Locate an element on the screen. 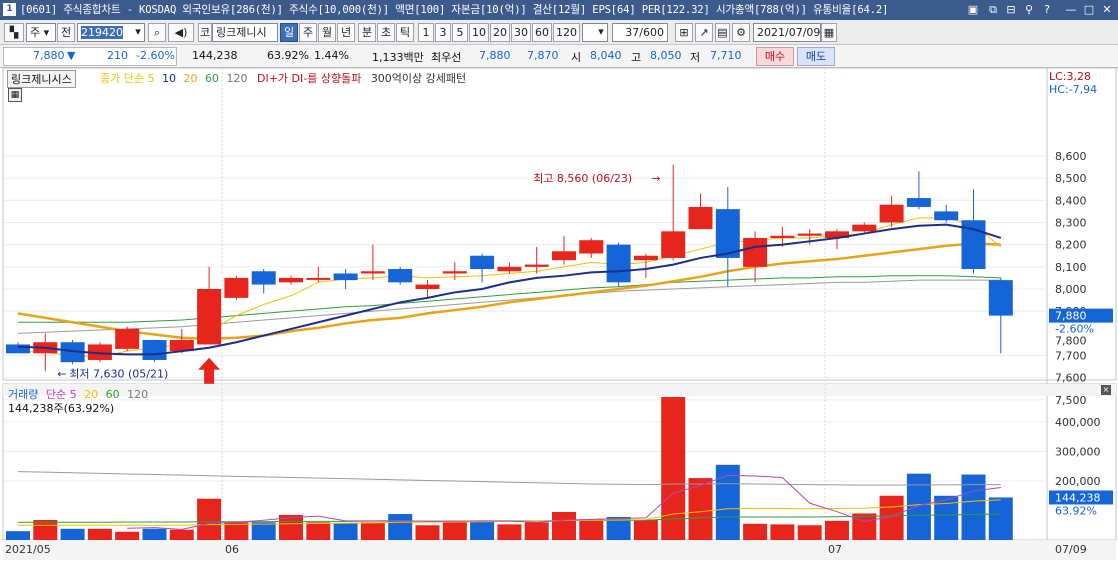 The height and width of the screenshot is (563, 1118). mode-select: 주 ▾ is located at coordinates (41, 32).